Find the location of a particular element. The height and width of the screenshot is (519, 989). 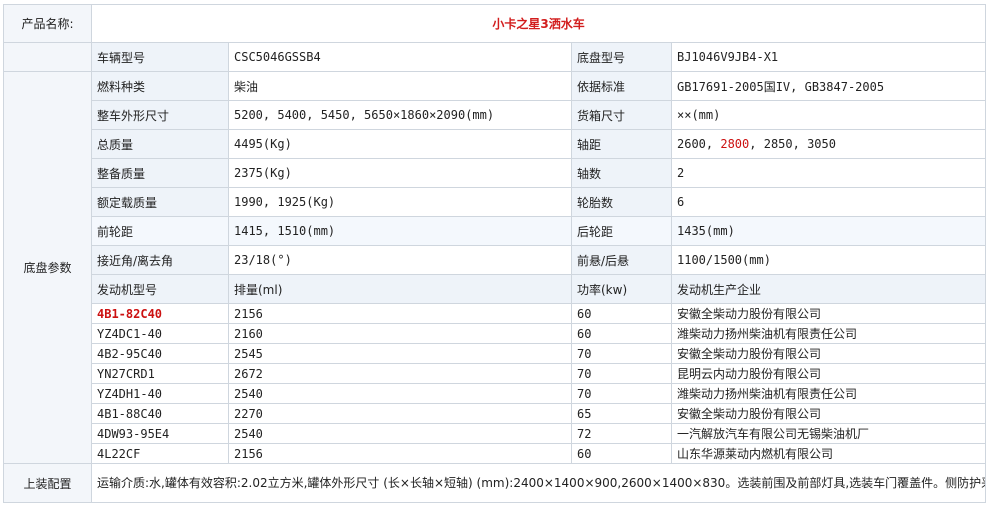

param-value: 1990, 1925(Kg) is located at coordinates (400, 202).